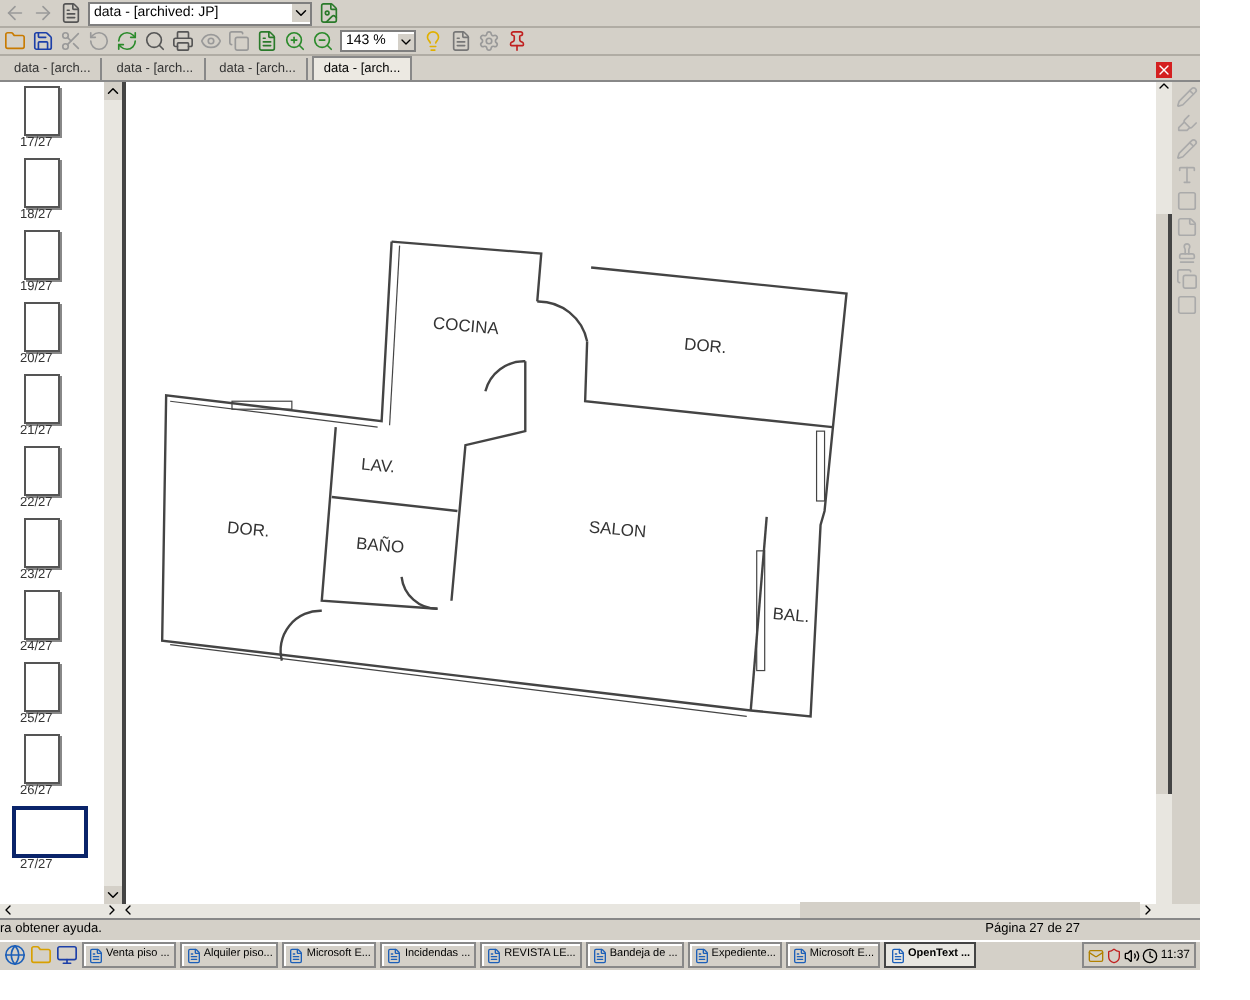  What do you see at coordinates (329, 13) in the screenshot?
I see `image-icon` at bounding box center [329, 13].